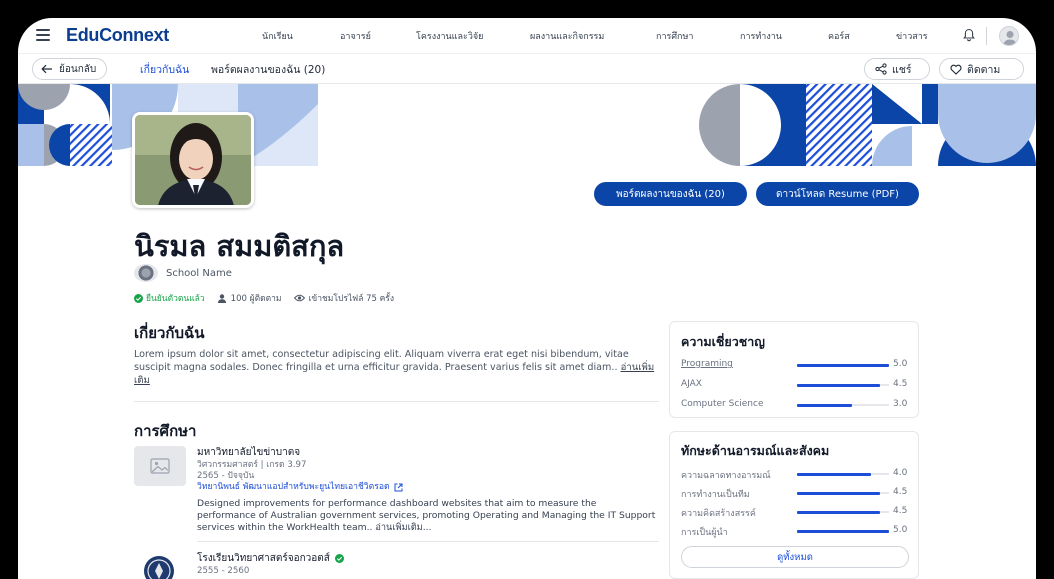  I want to click on person-icon, so click(221, 298).